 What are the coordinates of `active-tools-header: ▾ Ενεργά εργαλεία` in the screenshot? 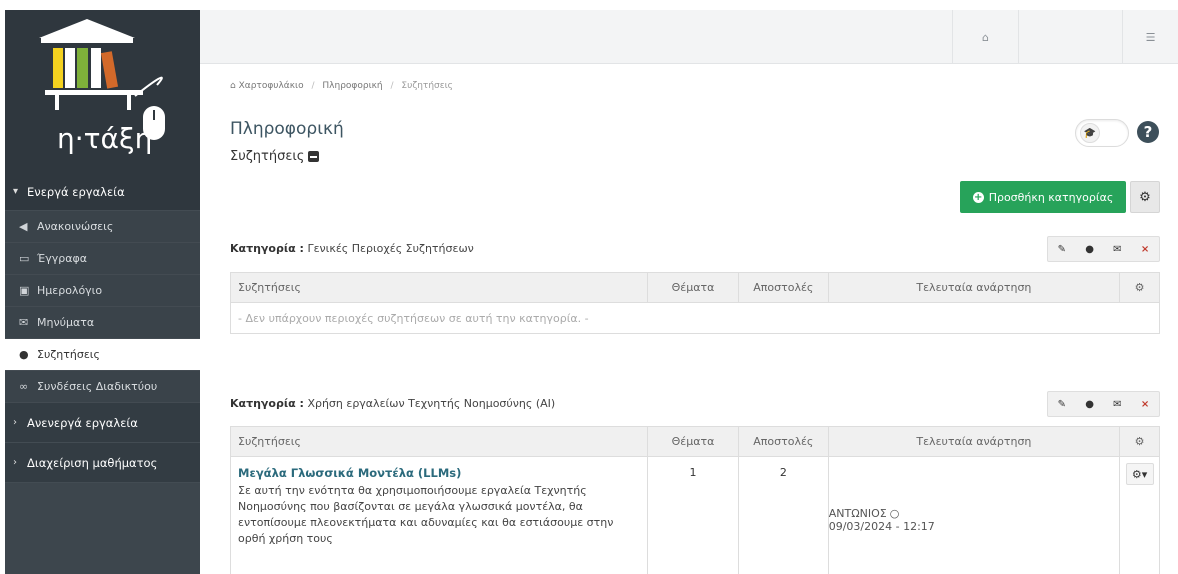 It's located at (102, 192).